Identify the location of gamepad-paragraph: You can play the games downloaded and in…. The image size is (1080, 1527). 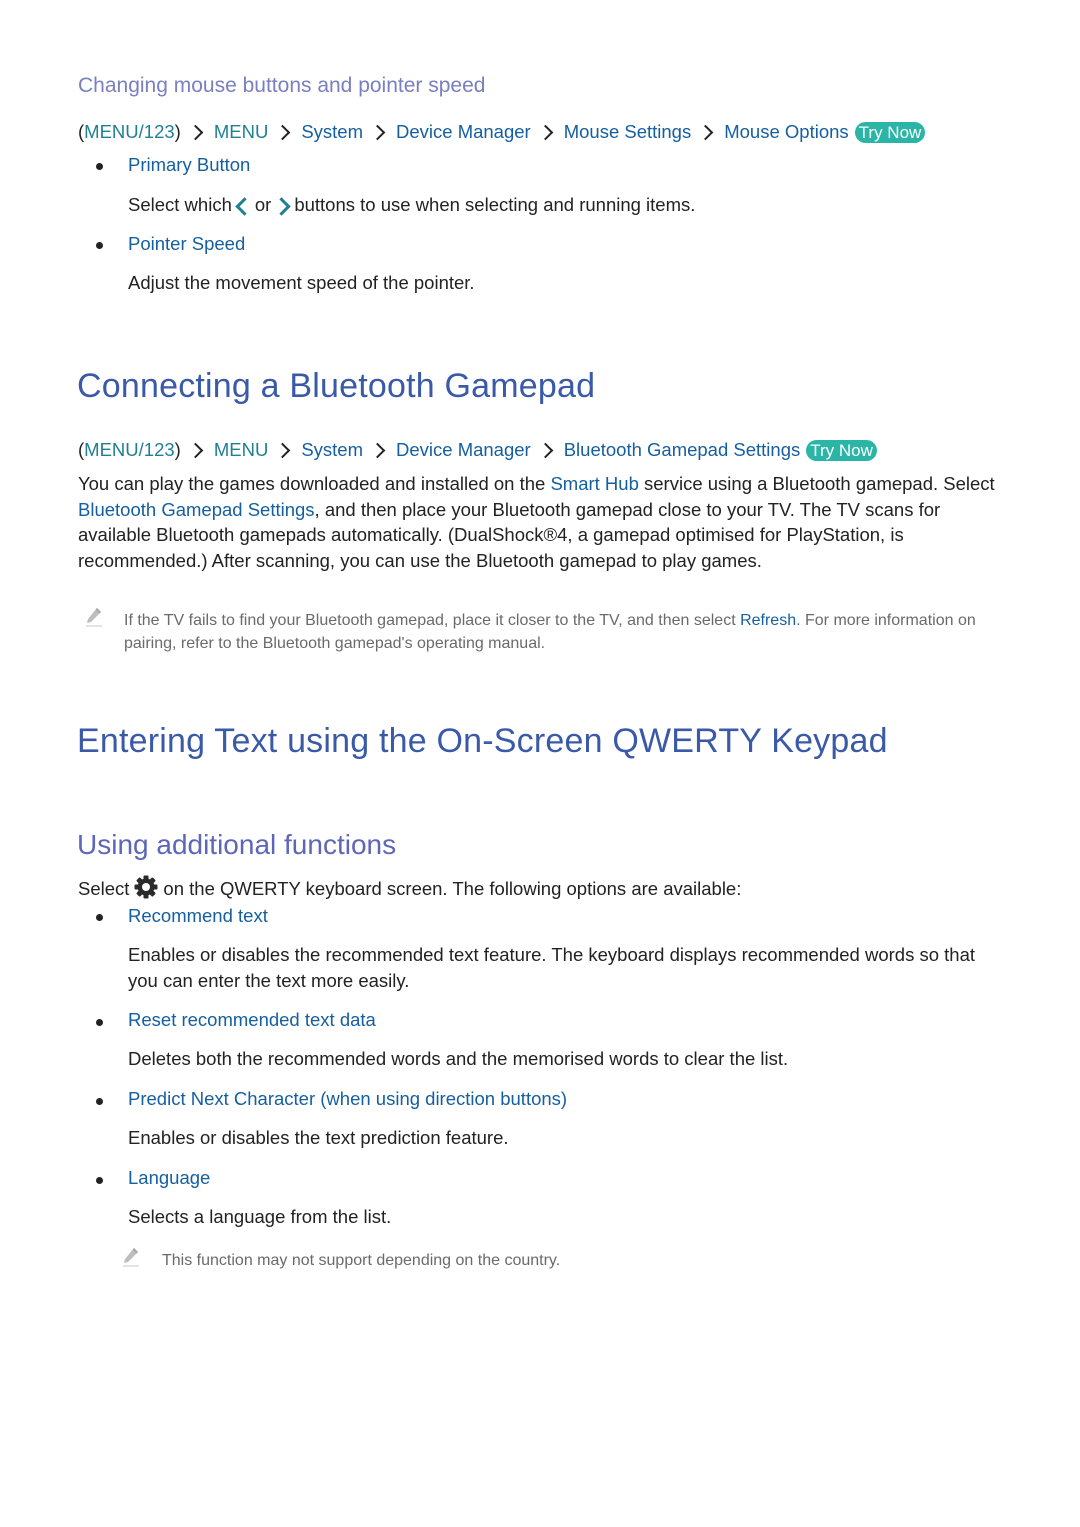
(538, 522).